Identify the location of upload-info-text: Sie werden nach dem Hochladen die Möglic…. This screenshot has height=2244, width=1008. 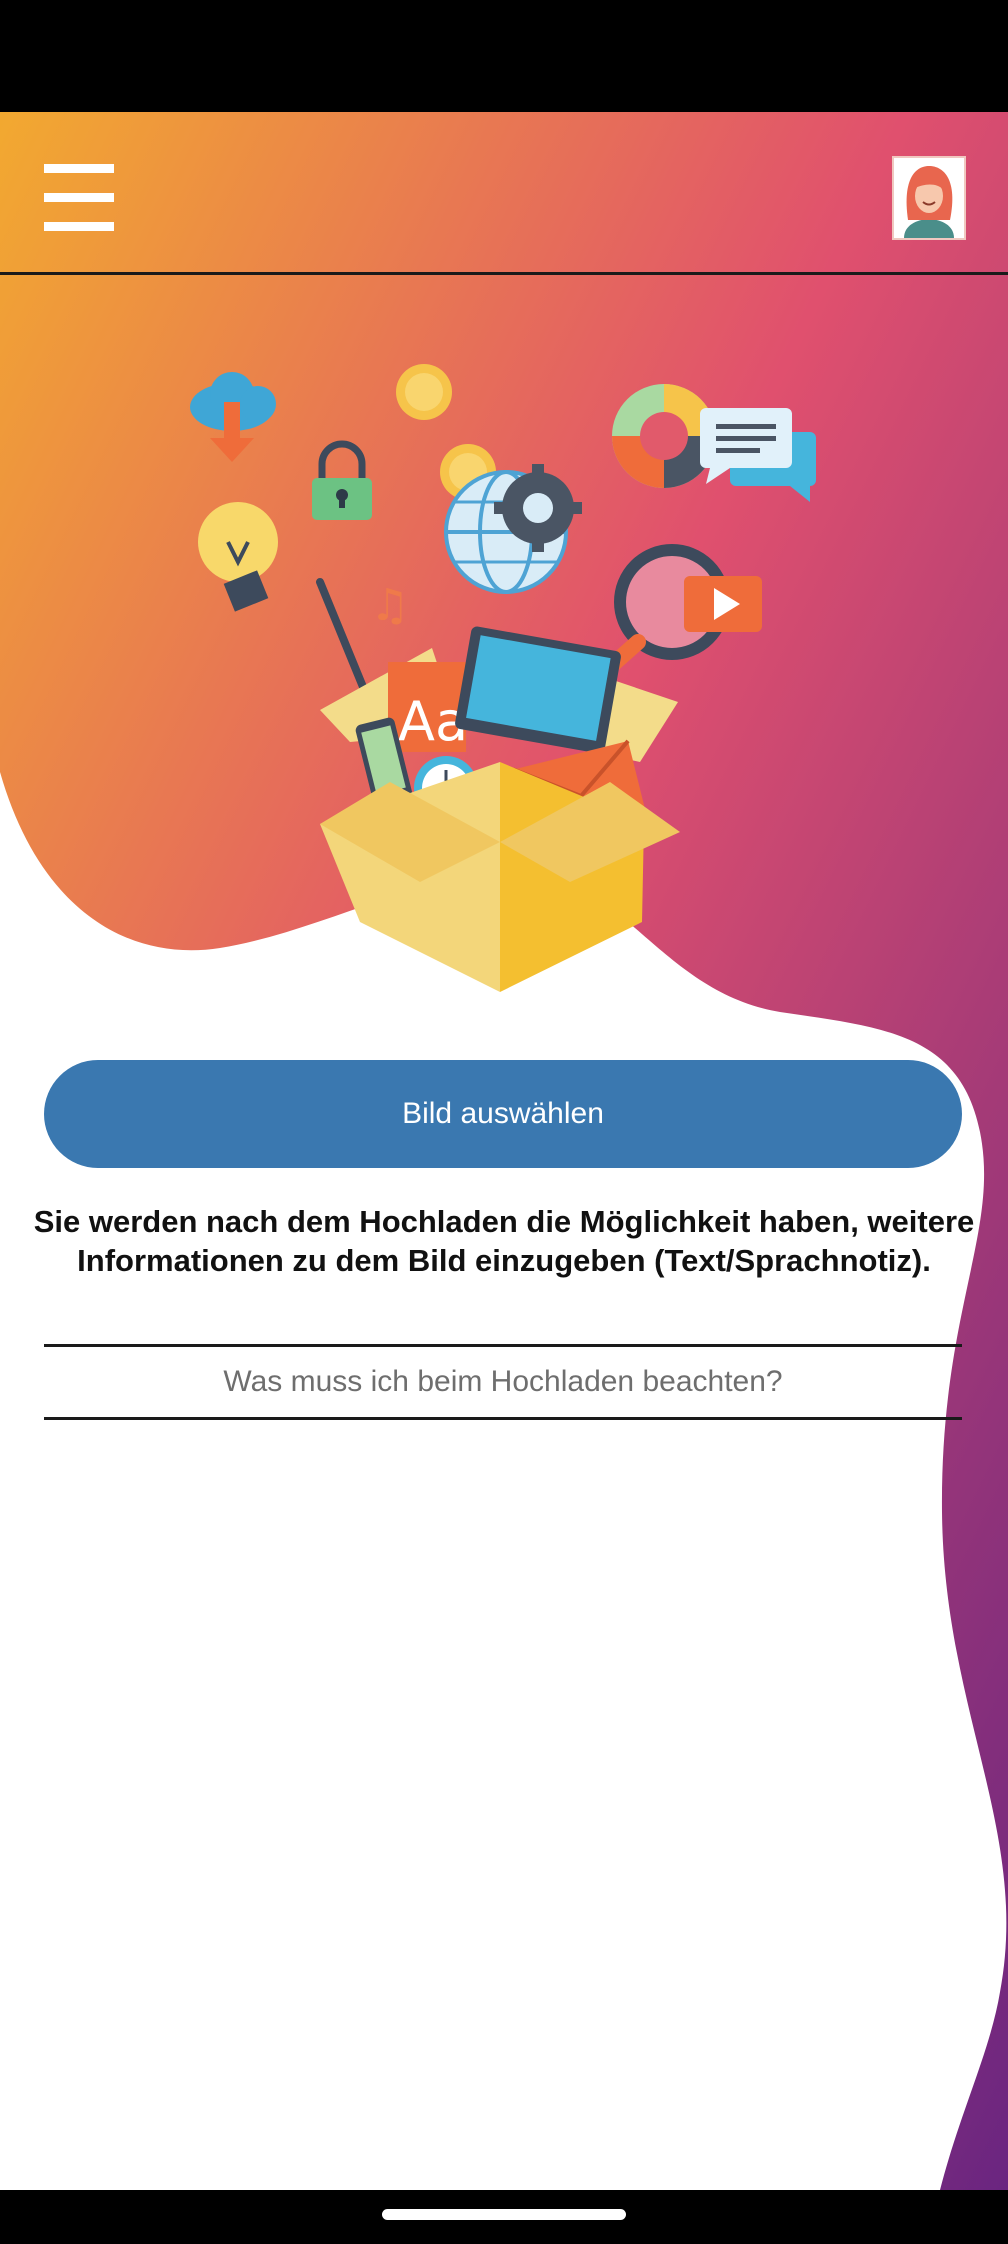
(504, 1241).